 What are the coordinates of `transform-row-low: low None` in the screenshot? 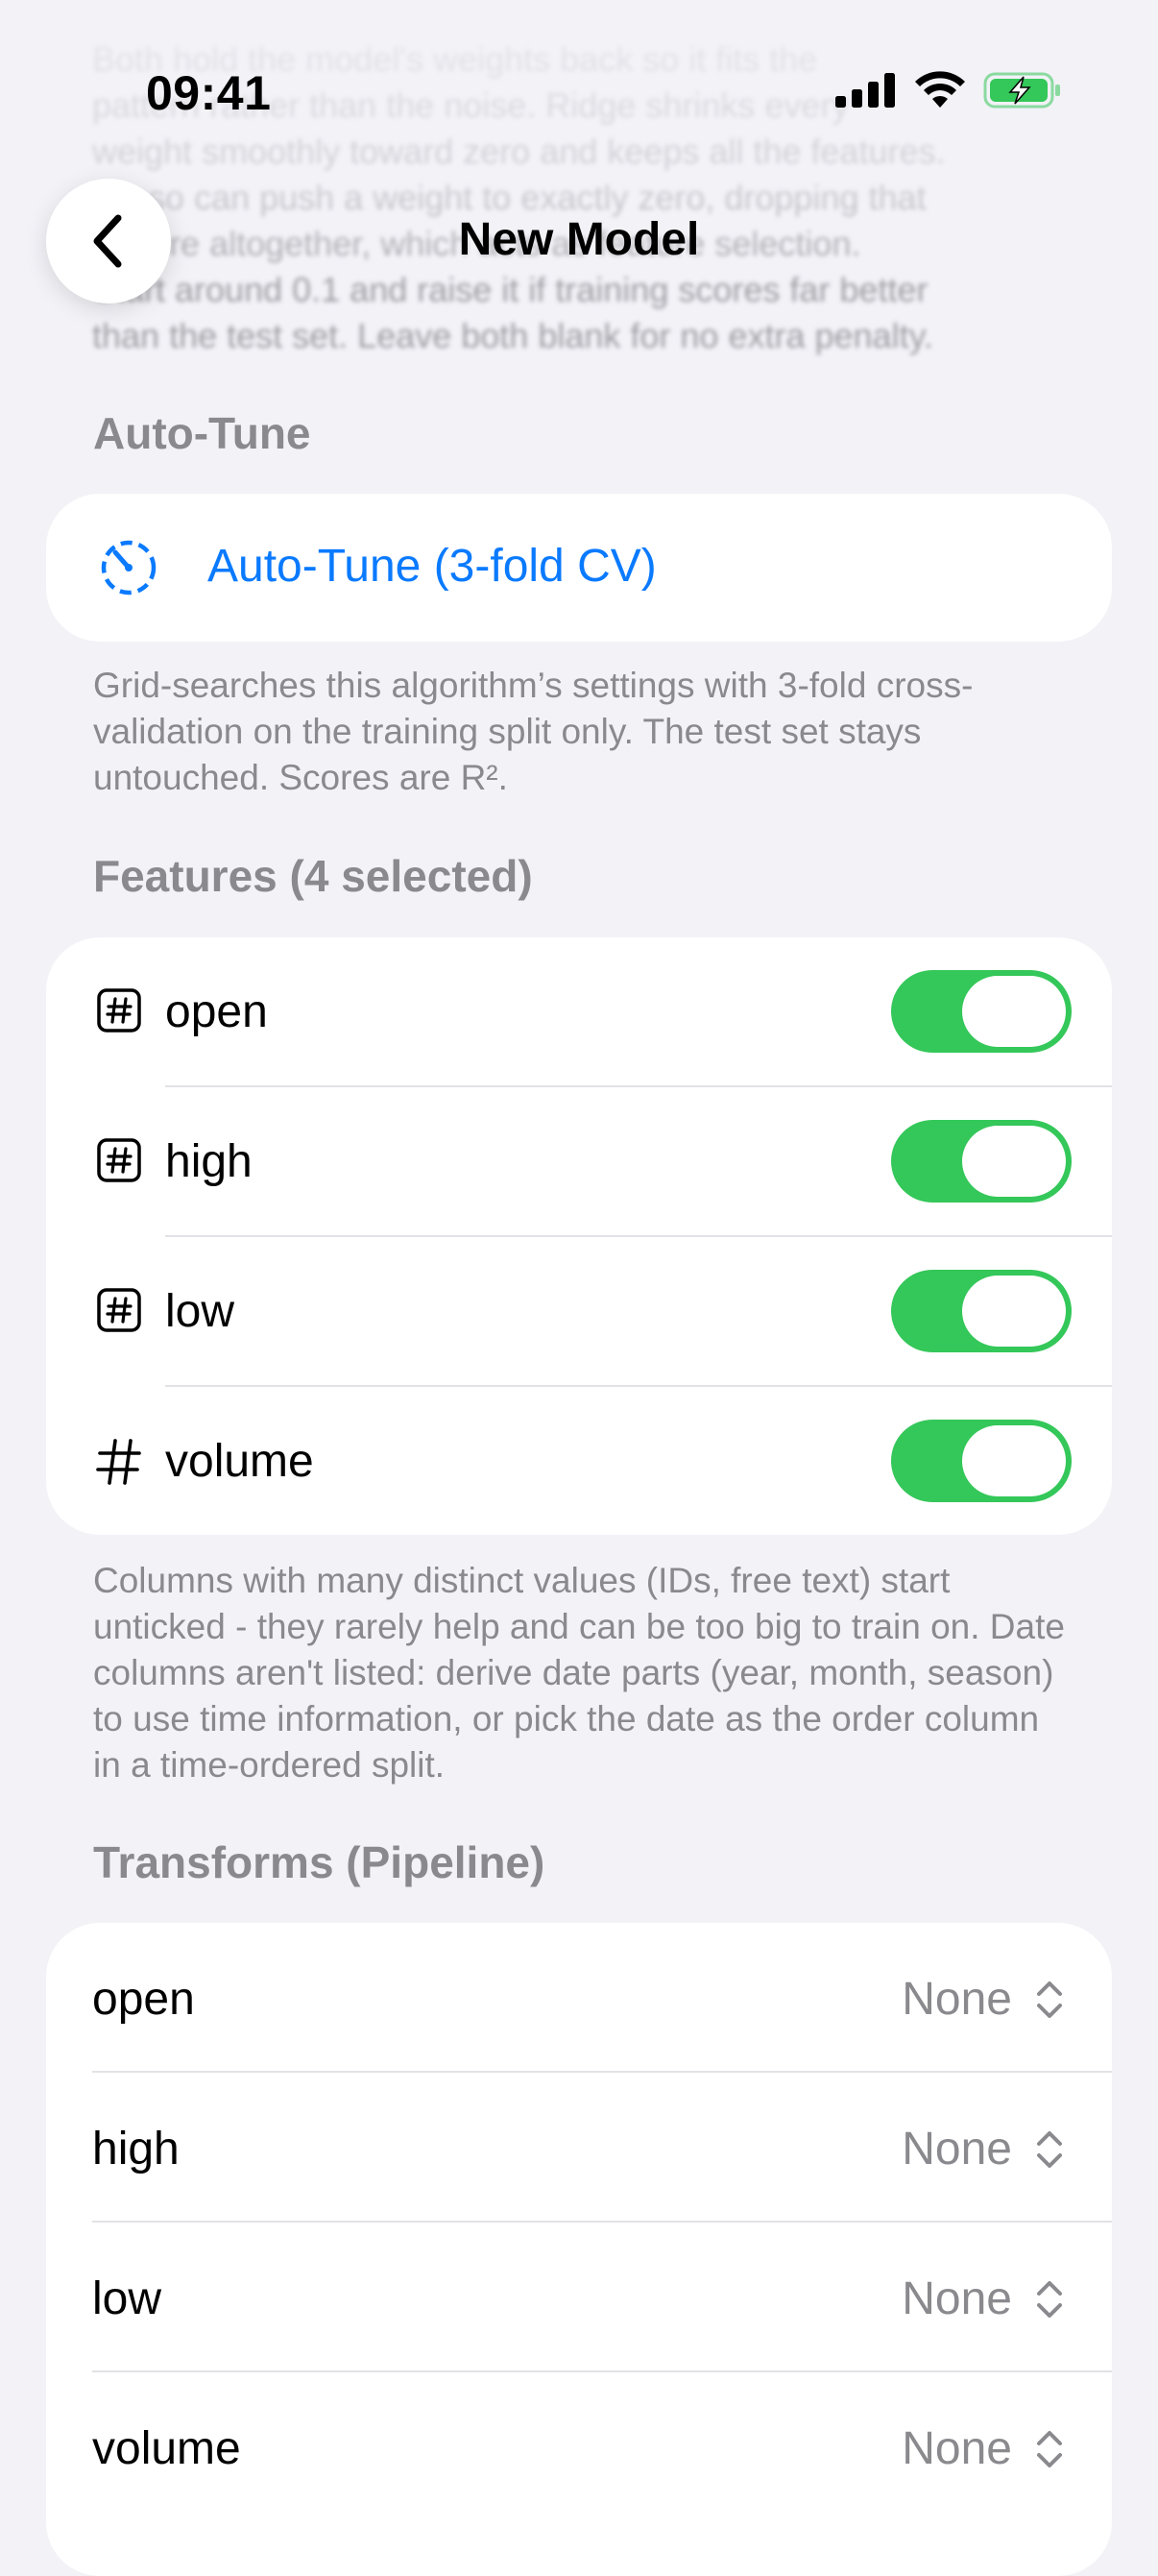 It's located at (579, 2297).